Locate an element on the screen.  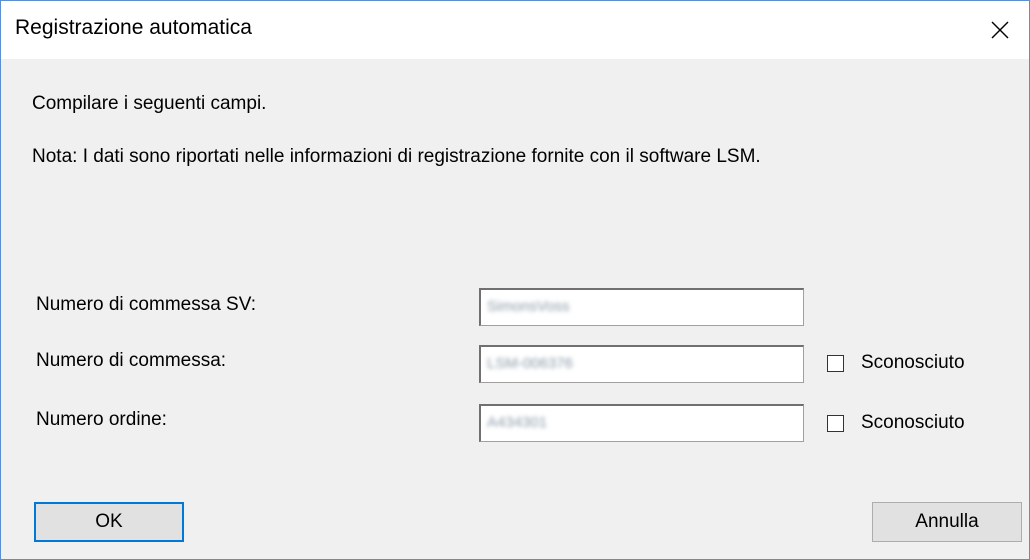
order-number-value: LSM-006376 is located at coordinates (530, 363).